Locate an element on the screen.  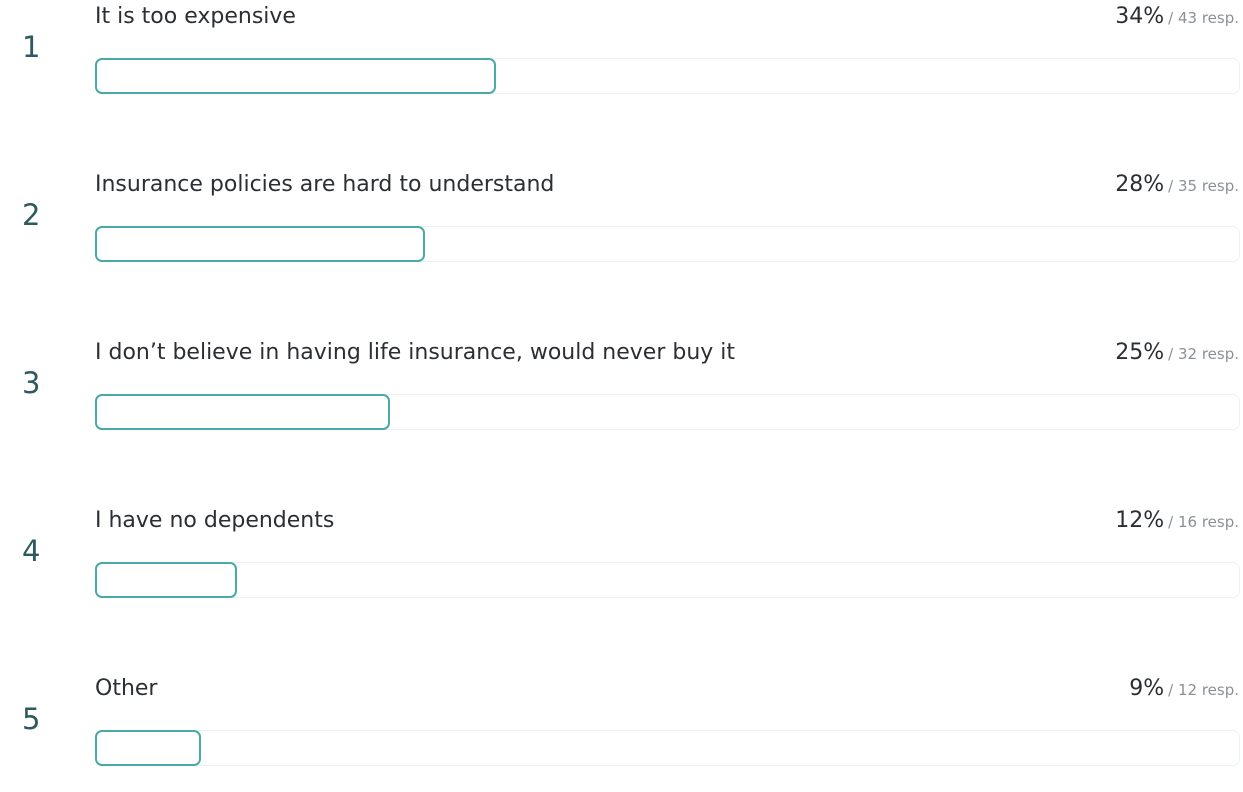
rank-number: 5 is located at coordinates (31, 719).